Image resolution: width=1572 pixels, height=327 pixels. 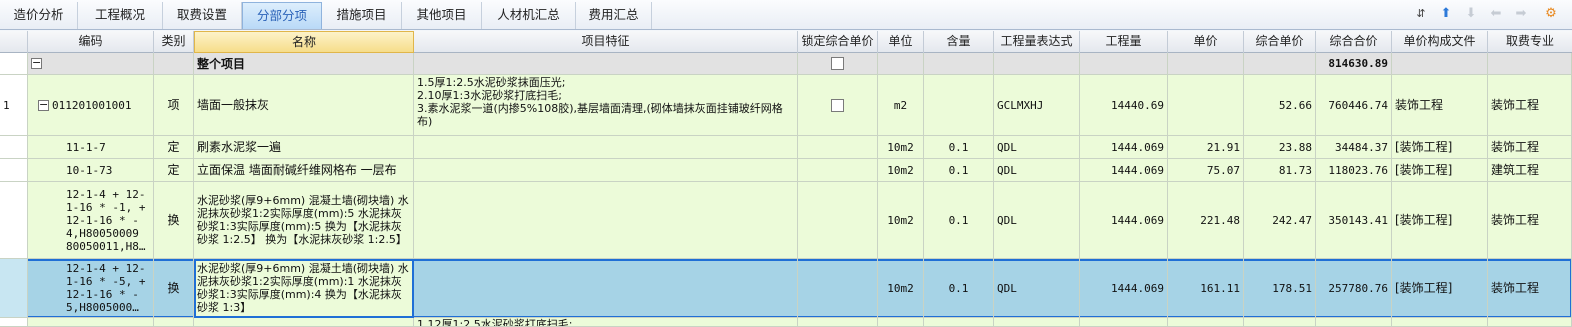 I want to click on price-file-cell, so click(x=1440, y=322).